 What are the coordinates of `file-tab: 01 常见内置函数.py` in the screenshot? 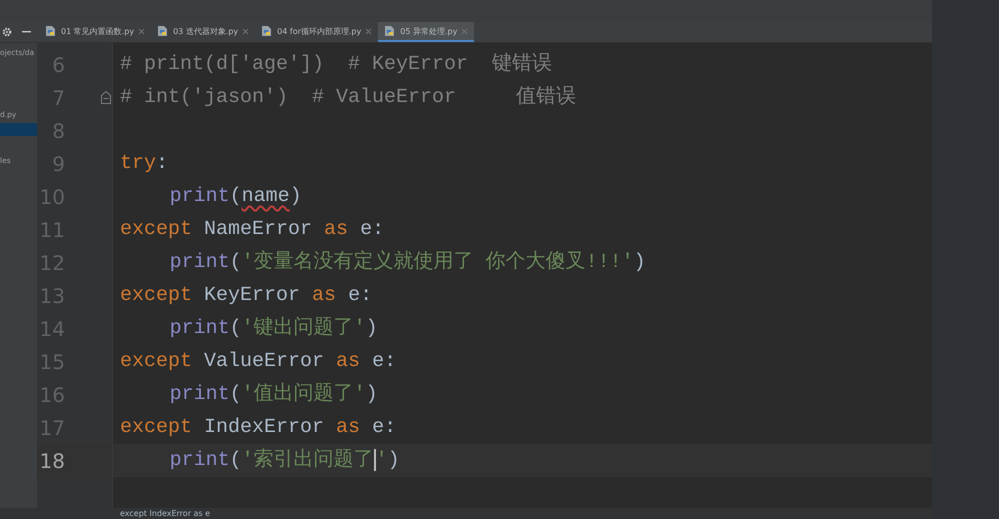 It's located at (95, 32).